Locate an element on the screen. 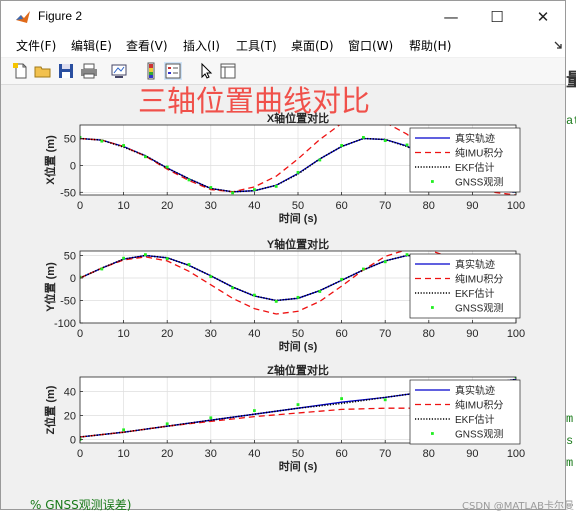 Image resolution: width=576 pixels, height=514 pixels. title-bar: Figure 2 — ☐ ✕ is located at coordinates (283, 17).